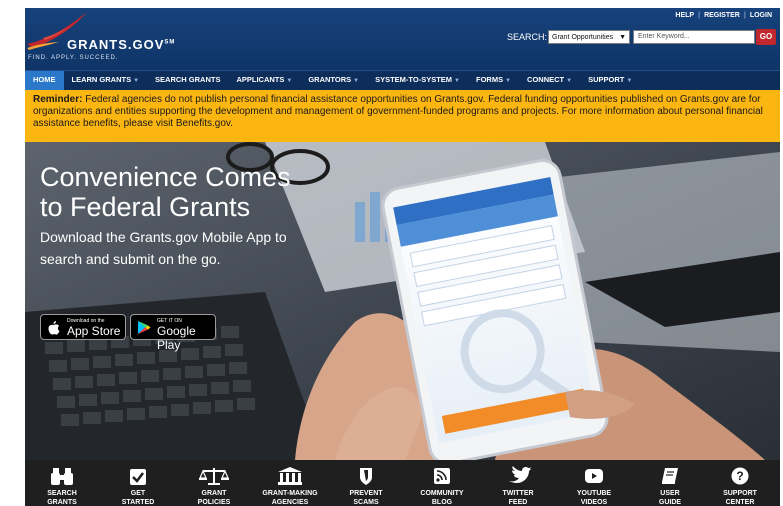 This screenshot has height=506, width=783. I want to click on apple-icon, so click(54, 328).